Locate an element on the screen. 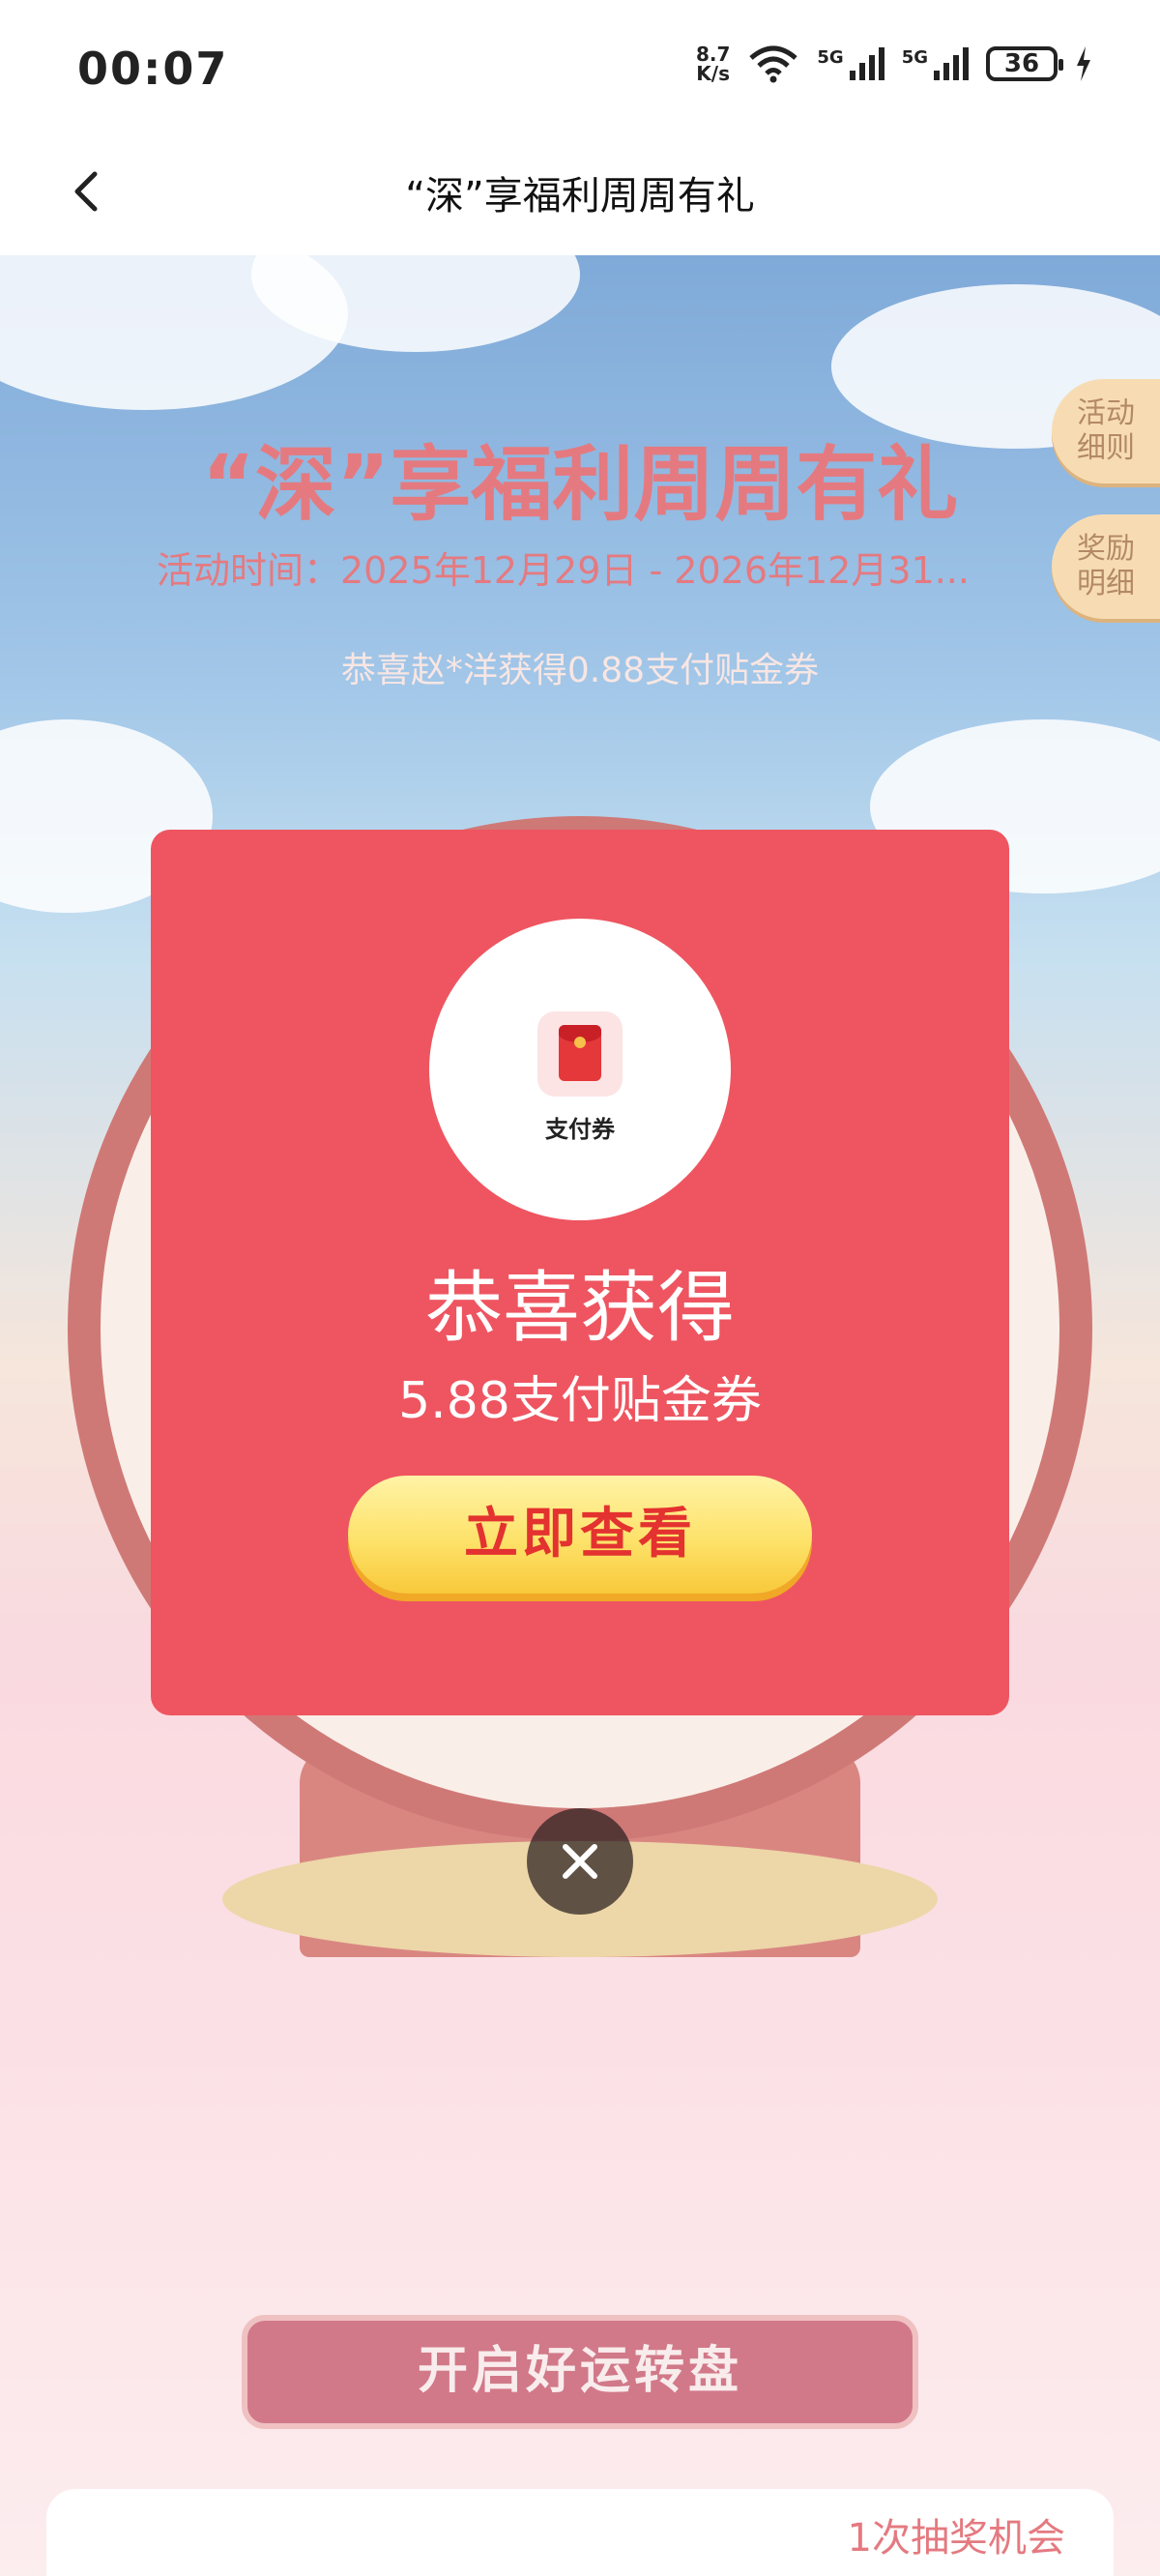 This screenshot has width=1160, height=2576. close-icon is located at coordinates (580, 1861).